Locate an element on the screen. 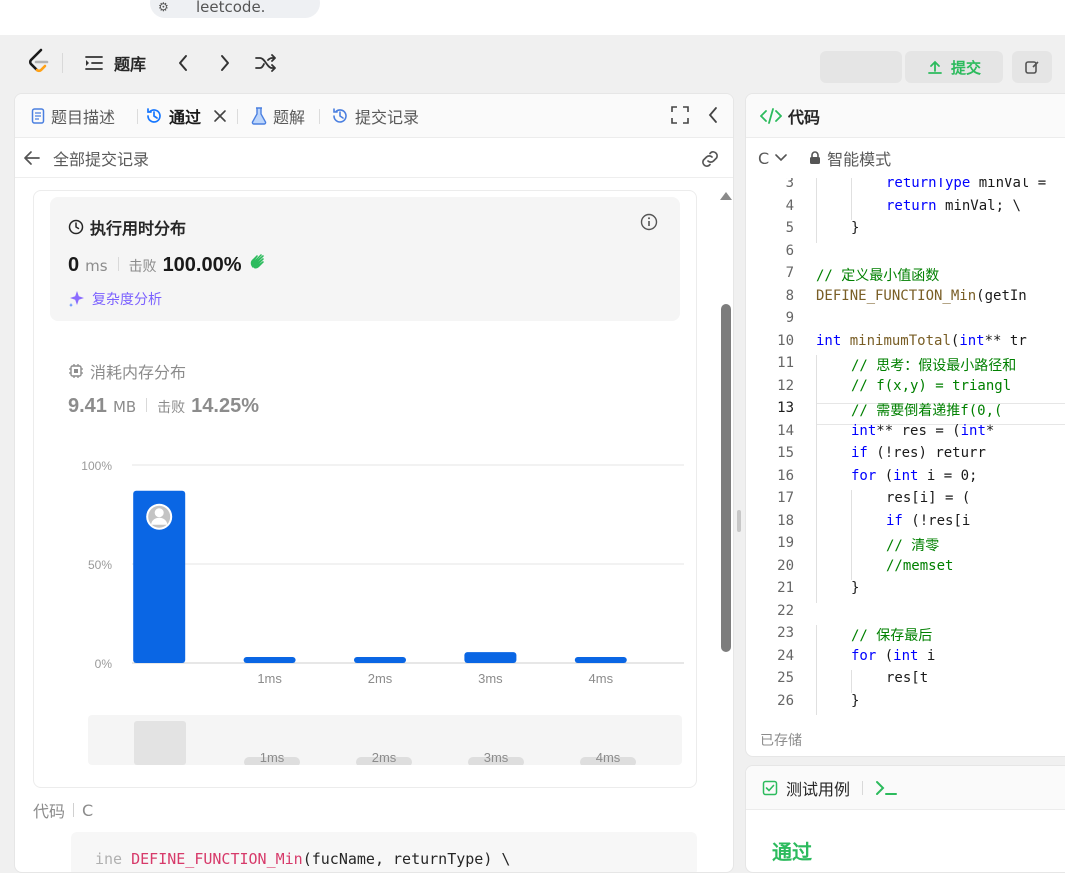 Image resolution: width=1065 pixels, height=873 pixels. code-line: 11 // 思考：假设最小路径和 is located at coordinates (905, 366).